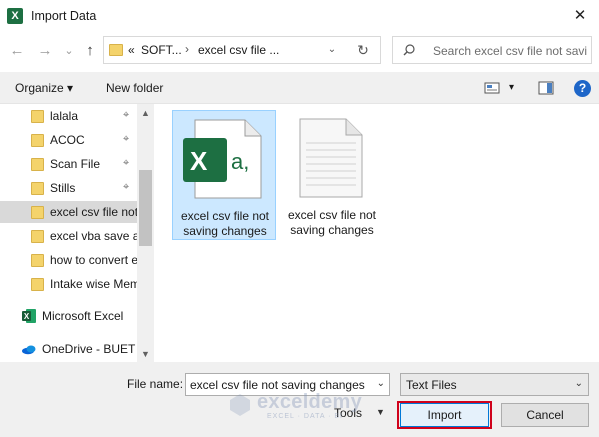  What do you see at coordinates (93, 284) in the screenshot?
I see `sidebar-item-label: Intake wise Mem` at bounding box center [93, 284].